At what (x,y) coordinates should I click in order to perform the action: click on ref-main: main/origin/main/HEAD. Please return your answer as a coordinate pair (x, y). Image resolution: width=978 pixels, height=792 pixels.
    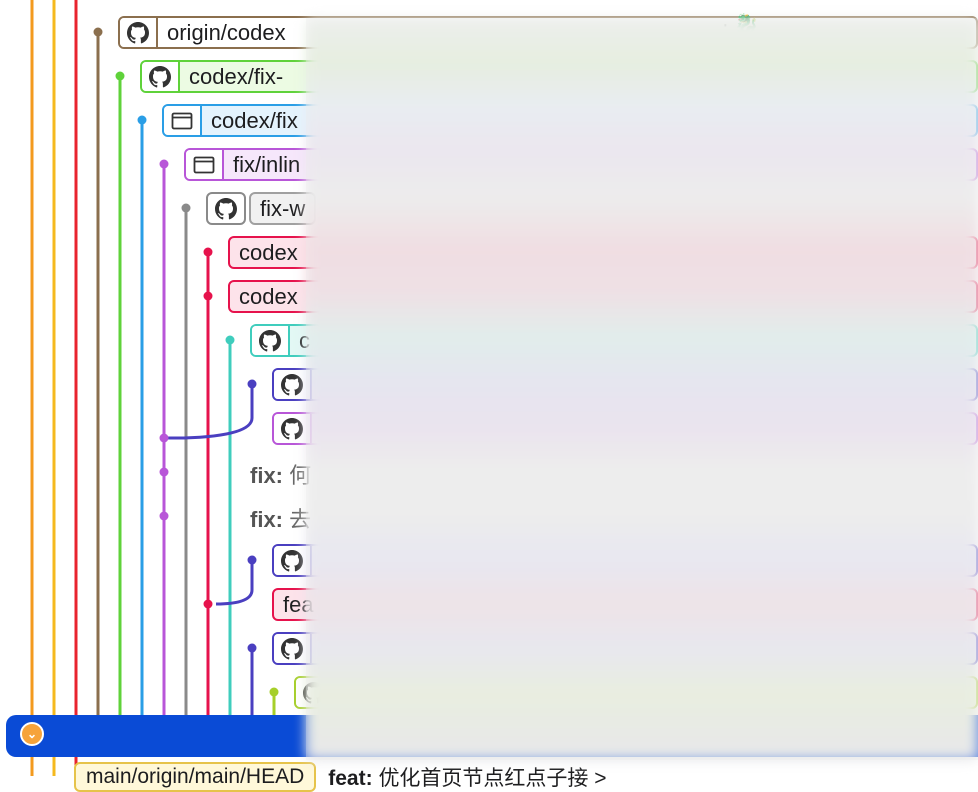
    Looking at the image, I should click on (195, 777).